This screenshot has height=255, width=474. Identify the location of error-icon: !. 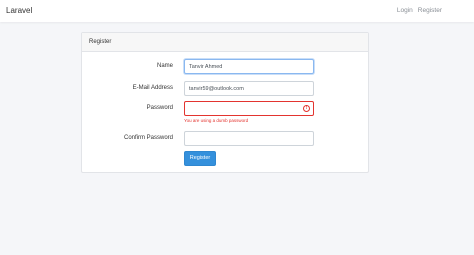
(306, 108).